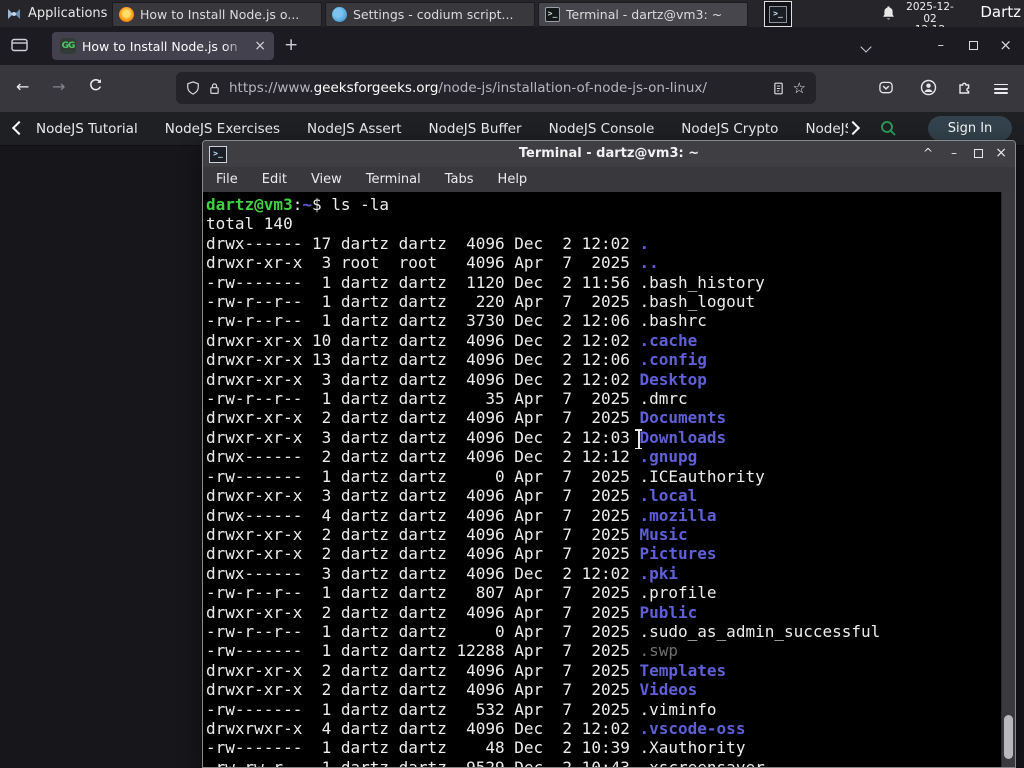 The height and width of the screenshot is (768, 1024). What do you see at coordinates (668, 690) in the screenshot?
I see `listing-filename: Videos` at bounding box center [668, 690].